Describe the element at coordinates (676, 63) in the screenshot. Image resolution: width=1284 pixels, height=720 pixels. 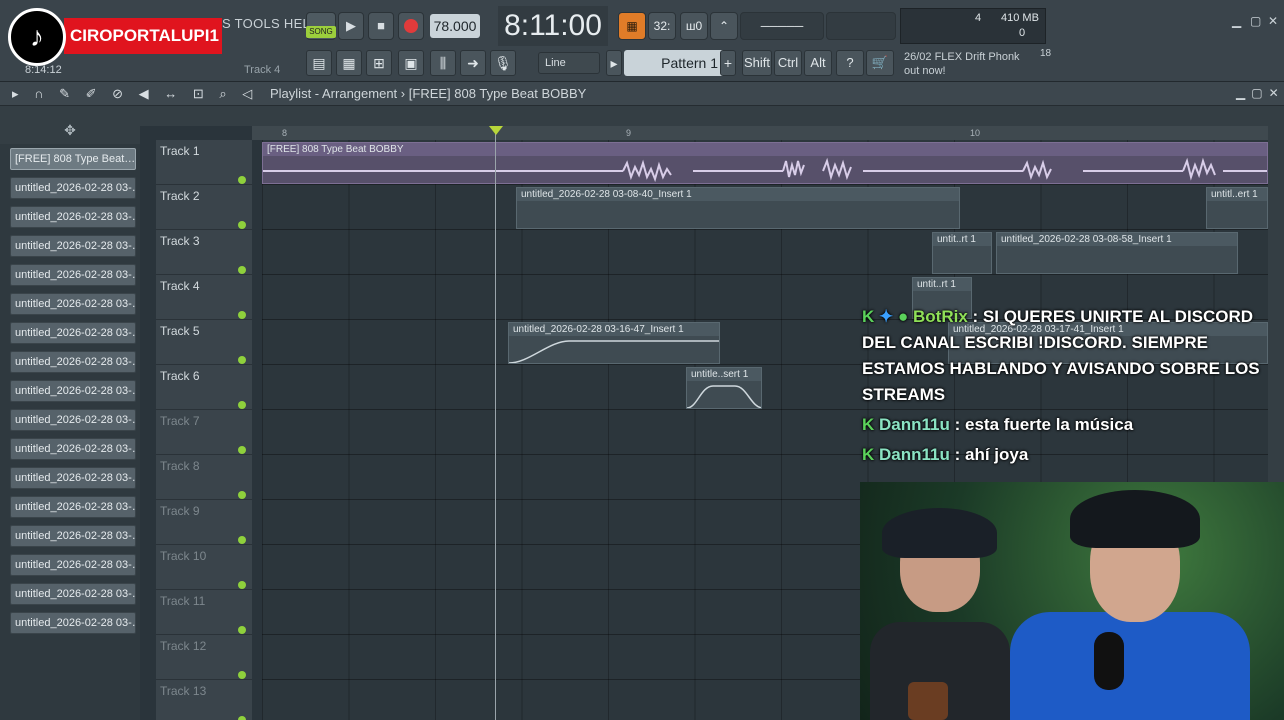
I see `pattern-selector: Pattern 1` at that location.